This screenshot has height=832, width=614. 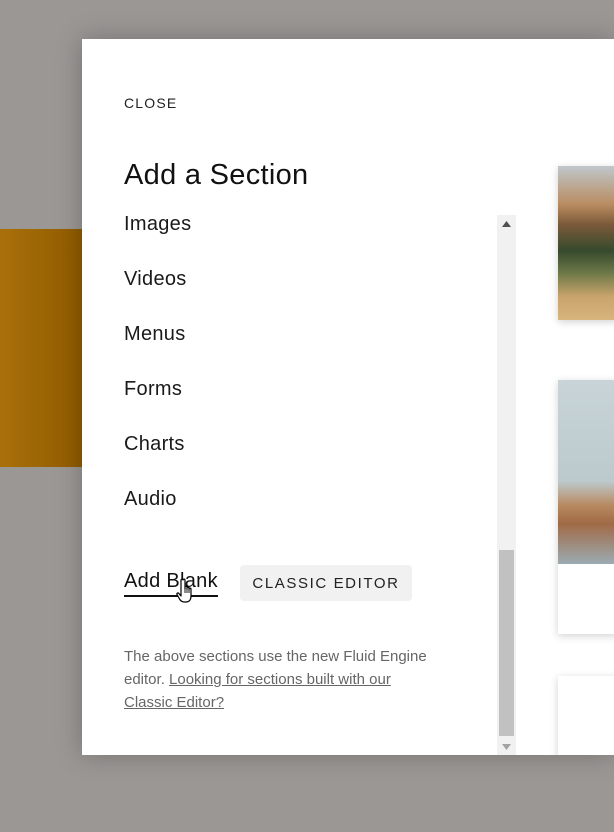 I want to click on triangle-up-icon, so click(x=506, y=223).